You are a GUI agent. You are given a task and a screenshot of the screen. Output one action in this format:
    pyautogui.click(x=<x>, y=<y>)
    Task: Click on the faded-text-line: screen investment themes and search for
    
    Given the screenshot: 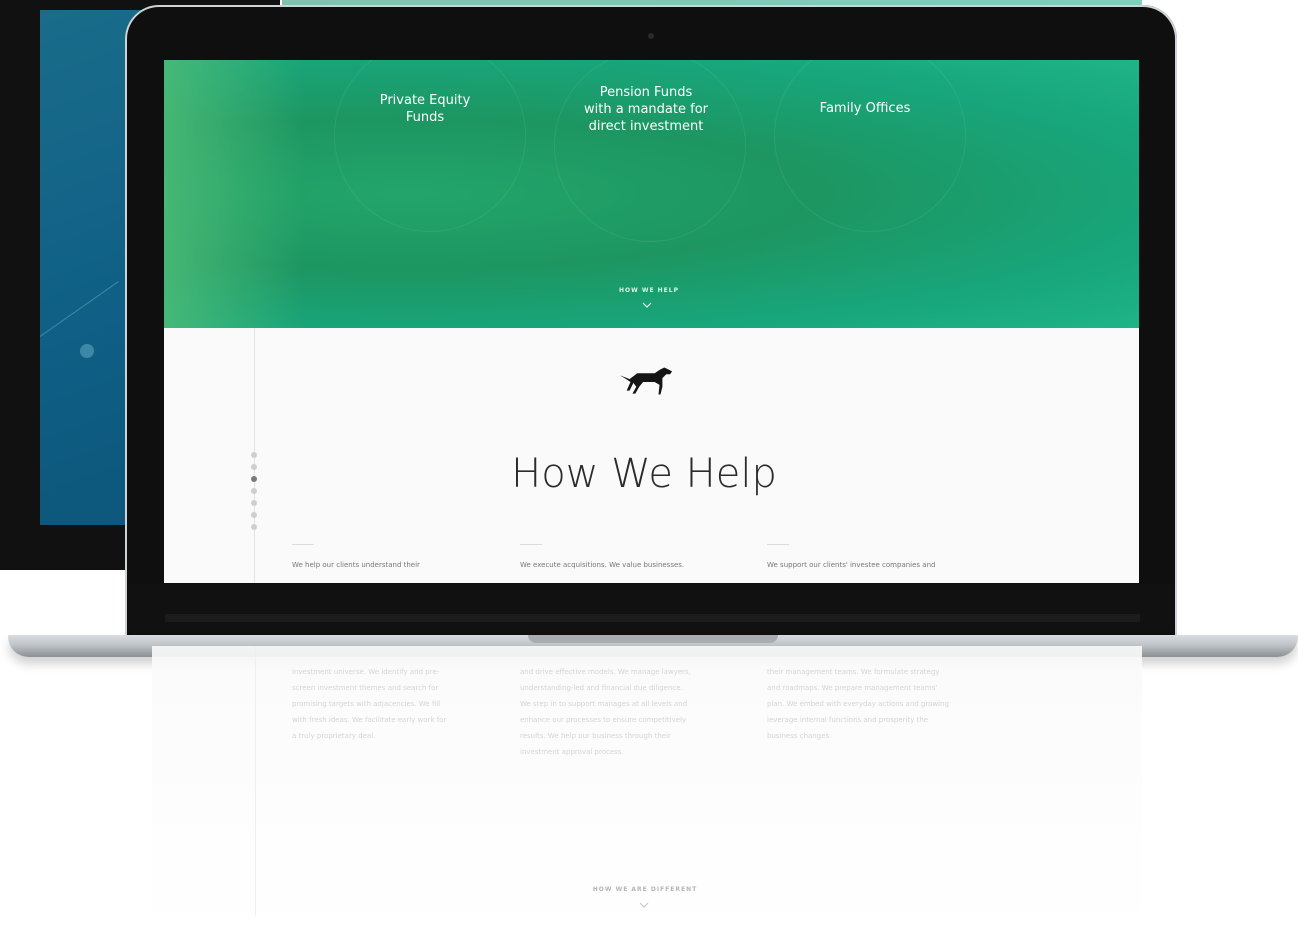 What is the action you would take?
    pyautogui.click(x=365, y=688)
    